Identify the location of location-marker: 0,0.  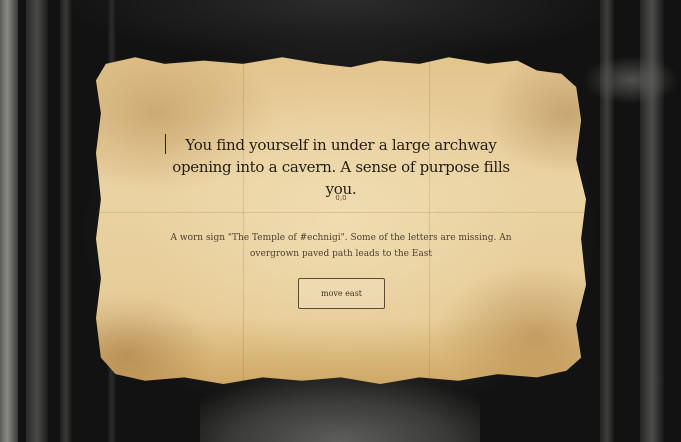
(341, 198).